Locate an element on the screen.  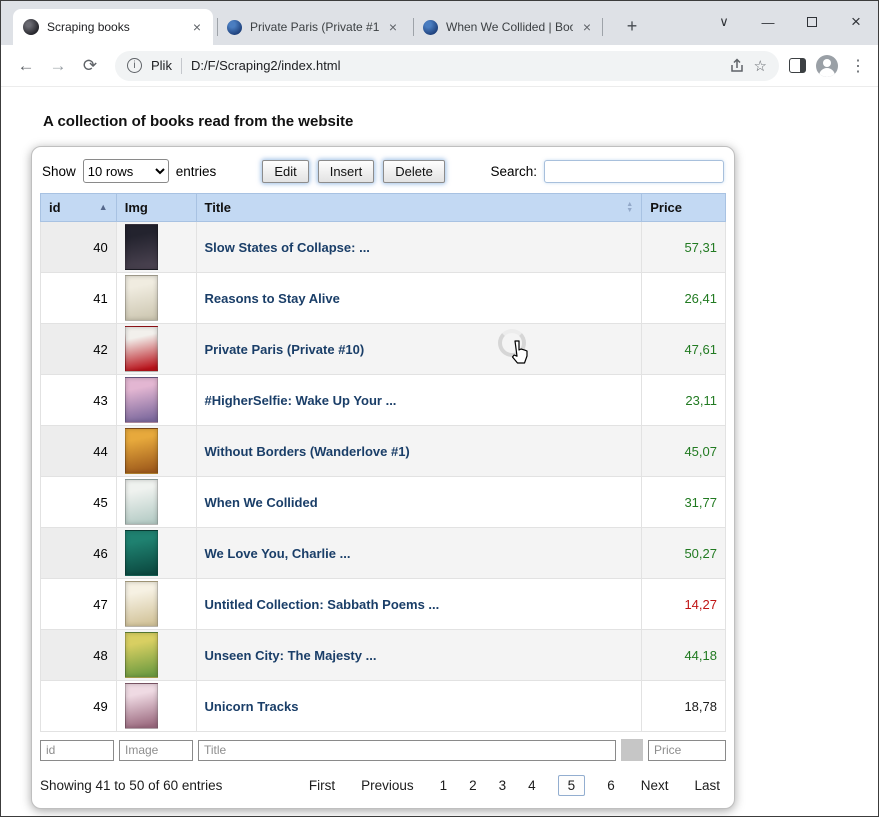
book-title: Private Paris (Private #10) is located at coordinates (284, 349).